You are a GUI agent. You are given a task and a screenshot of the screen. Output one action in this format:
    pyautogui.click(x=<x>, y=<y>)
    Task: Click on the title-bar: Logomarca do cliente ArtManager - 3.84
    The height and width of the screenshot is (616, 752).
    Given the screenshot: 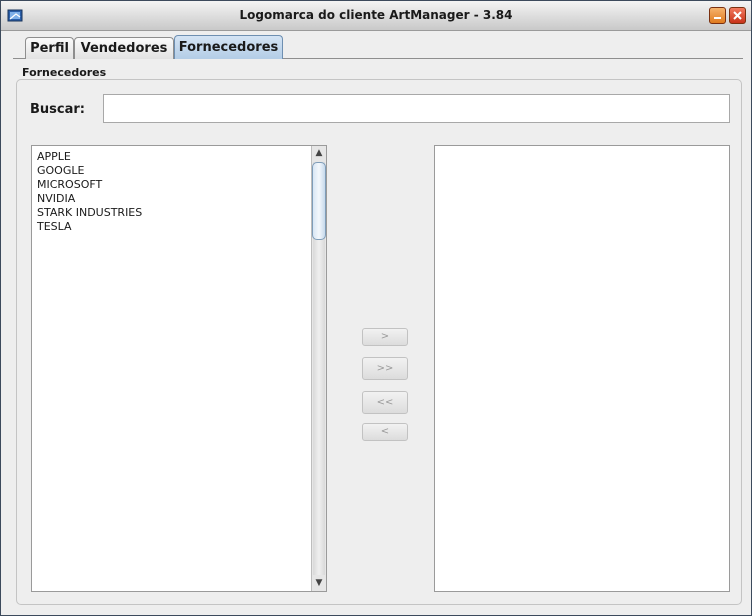 What is the action you would take?
    pyautogui.click(x=376, y=16)
    